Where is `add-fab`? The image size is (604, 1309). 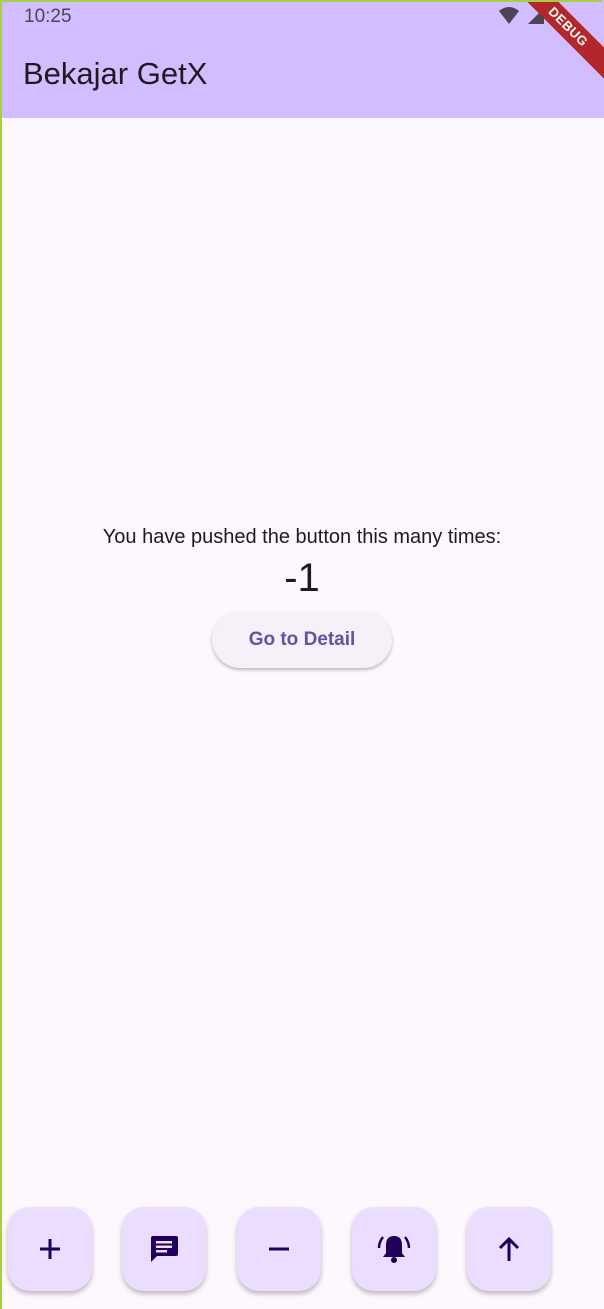
add-fab is located at coordinates (50, 1249).